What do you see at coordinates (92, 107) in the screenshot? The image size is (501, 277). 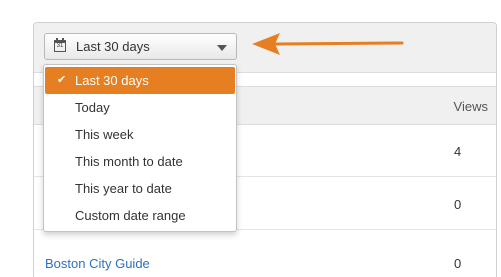 I see `menu-item-label: Today` at bounding box center [92, 107].